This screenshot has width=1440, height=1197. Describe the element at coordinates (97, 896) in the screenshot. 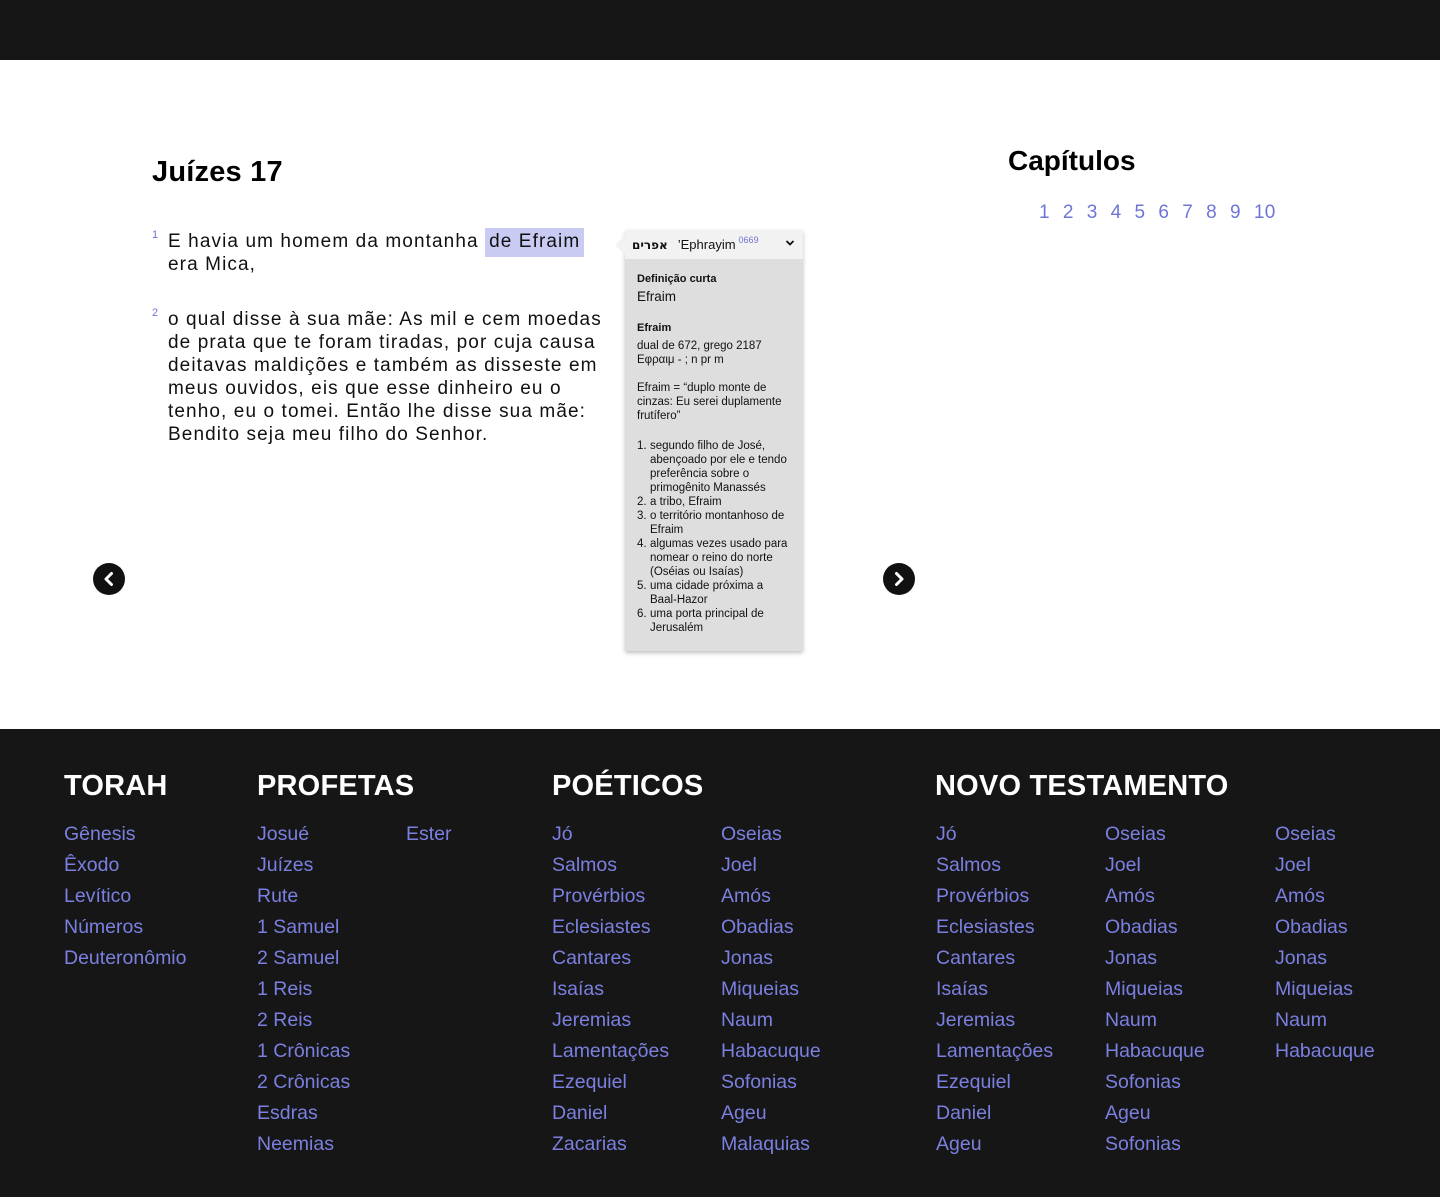

I see `book-link: Levítico` at that location.